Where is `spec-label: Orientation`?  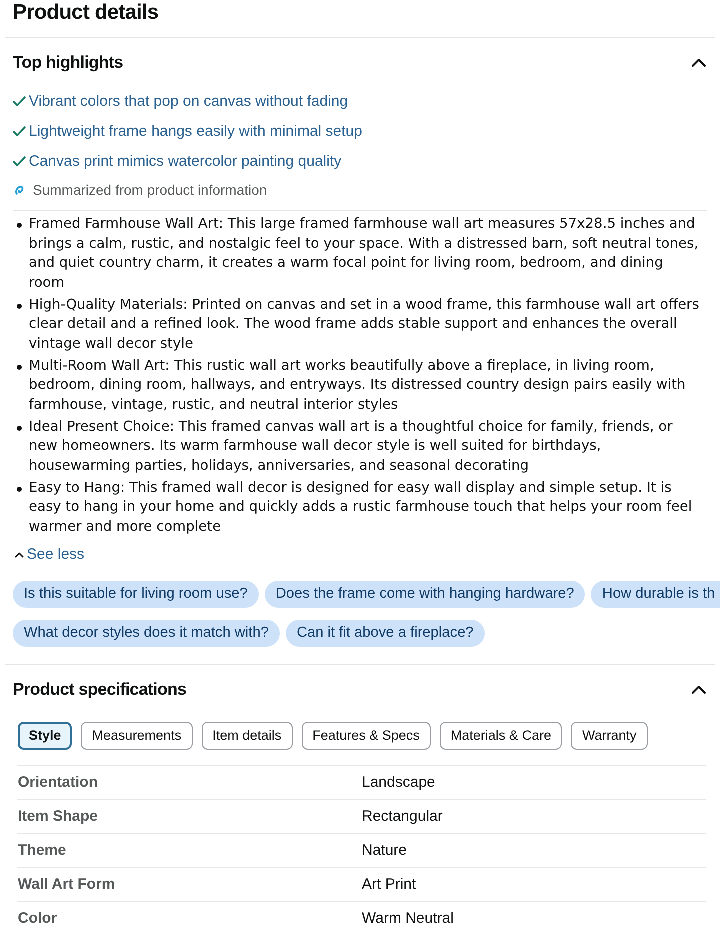
spec-label: Orientation is located at coordinates (57, 782).